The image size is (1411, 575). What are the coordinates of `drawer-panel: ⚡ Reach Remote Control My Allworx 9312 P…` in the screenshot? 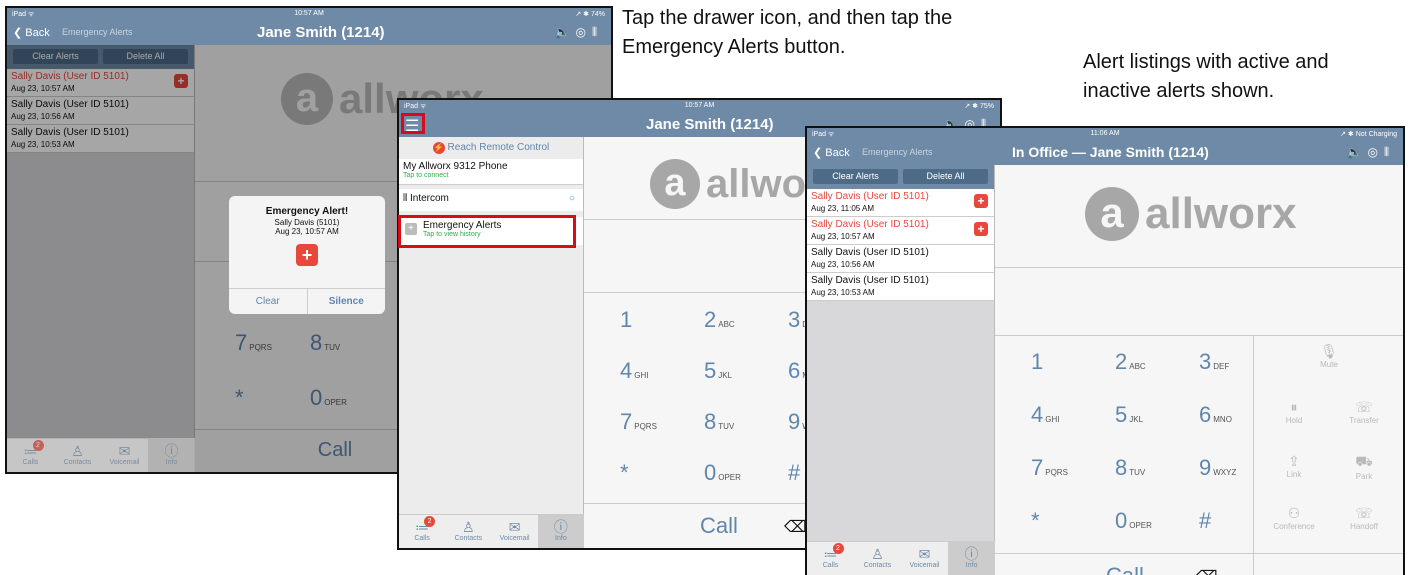 It's located at (491, 342).